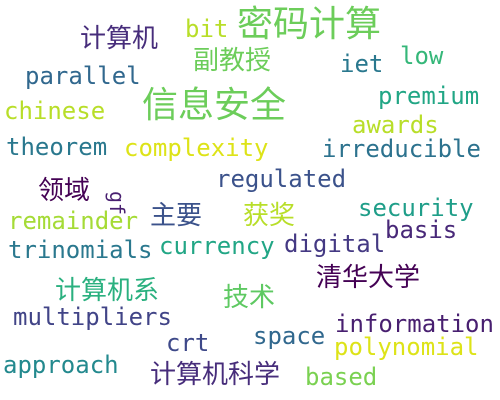  What do you see at coordinates (215, 375) in the screenshot?
I see `word-jisuanji-kexue: 计算机科学` at bounding box center [215, 375].